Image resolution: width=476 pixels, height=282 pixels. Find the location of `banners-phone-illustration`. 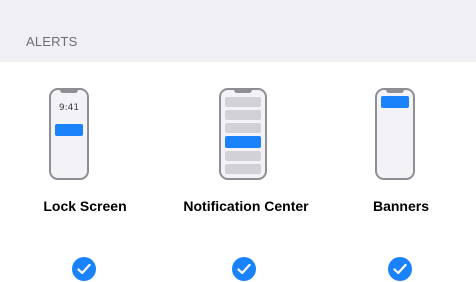

banners-phone-illustration is located at coordinates (395, 134).